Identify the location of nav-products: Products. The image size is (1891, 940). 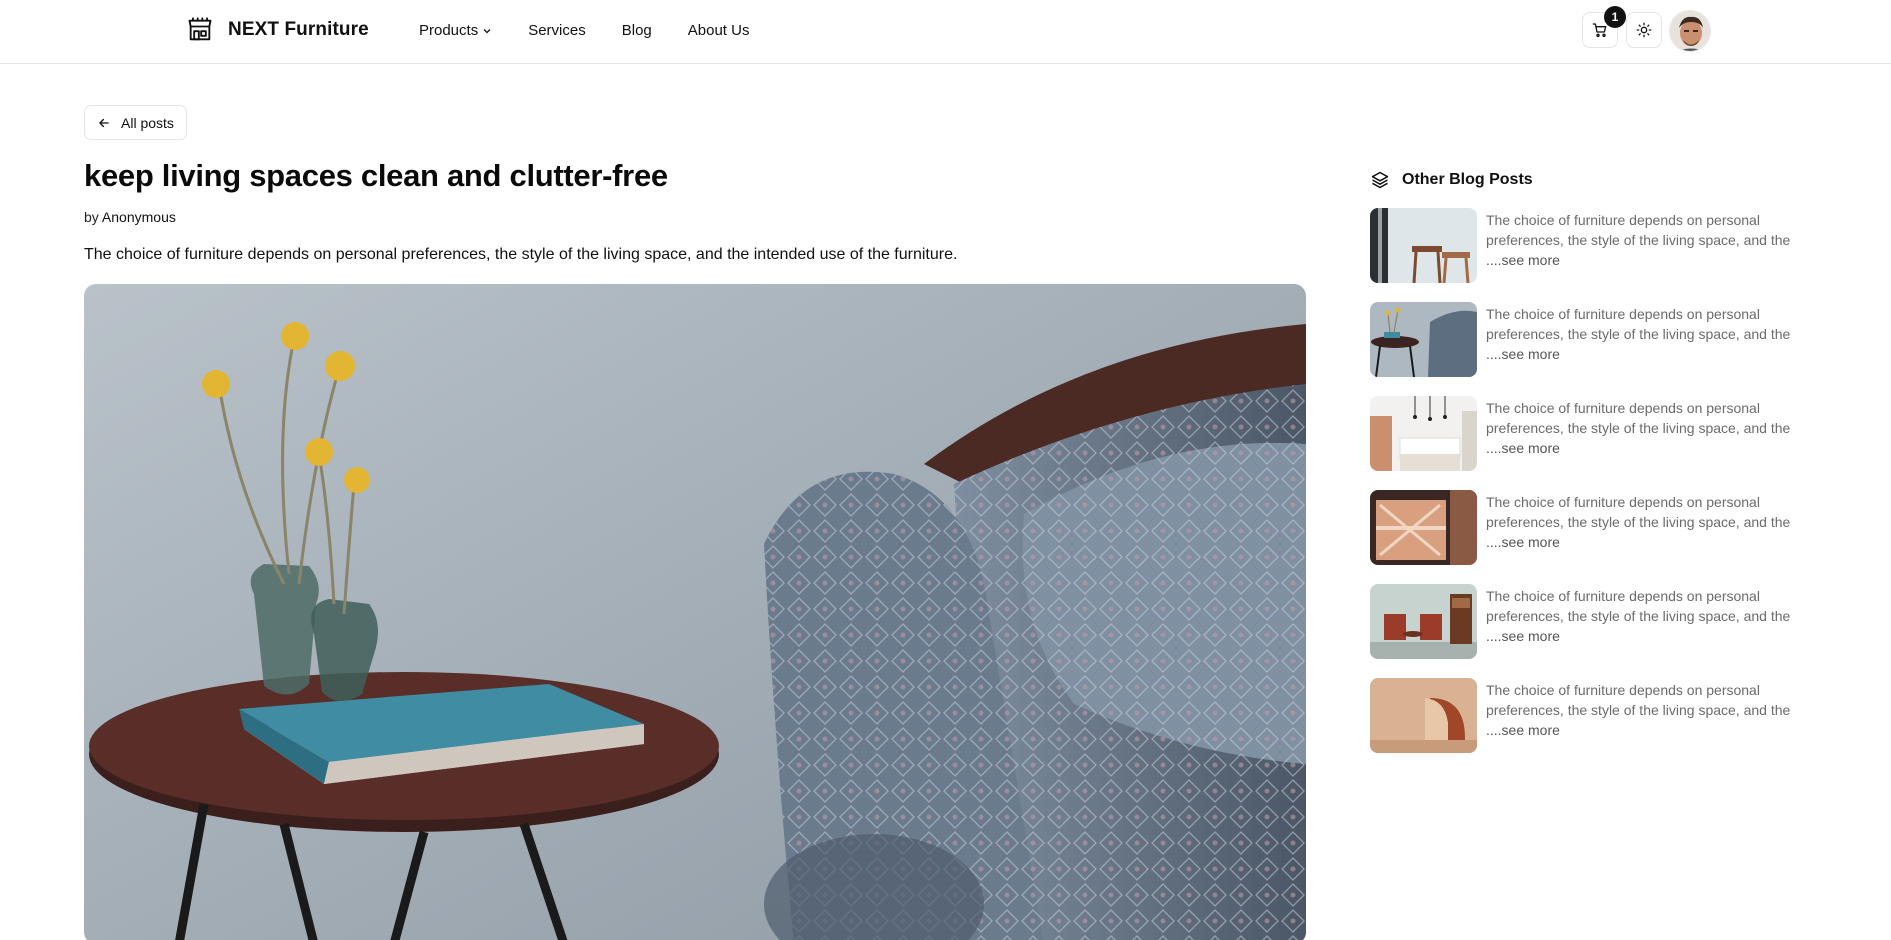
(455, 30).